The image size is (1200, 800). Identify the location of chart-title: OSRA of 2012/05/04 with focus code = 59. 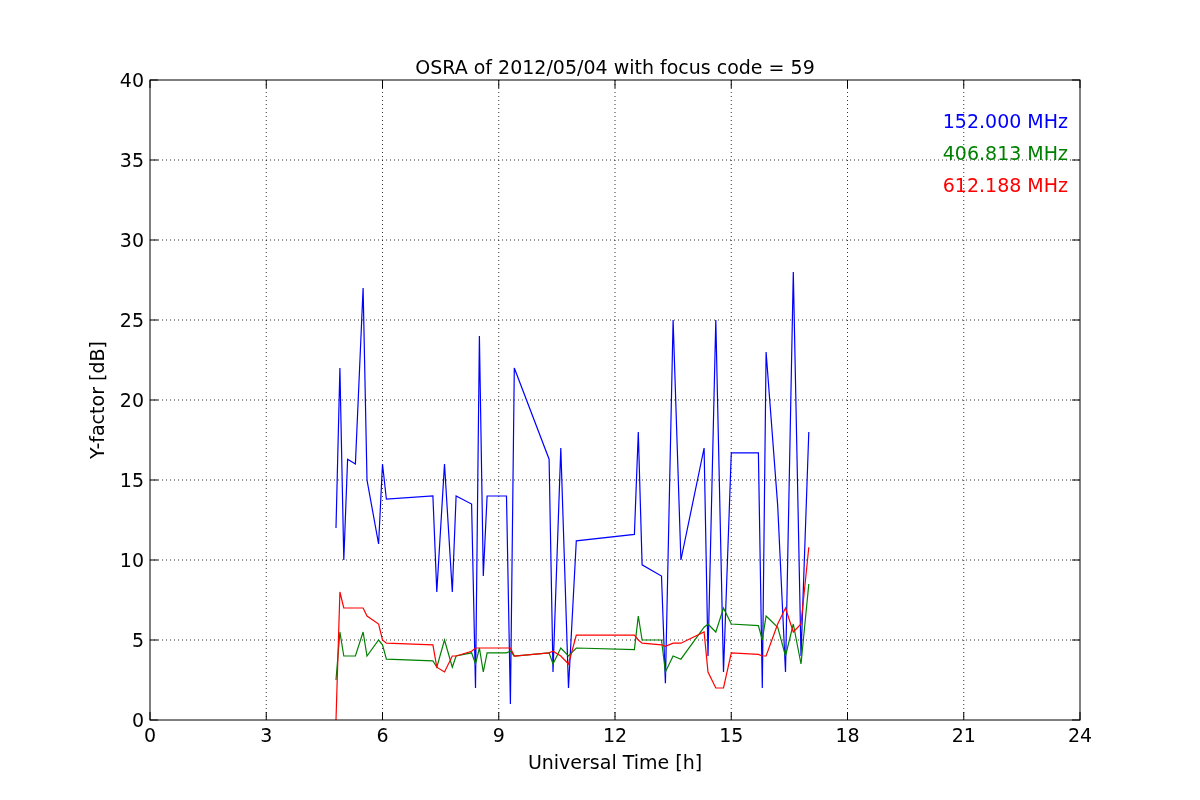
(615, 67).